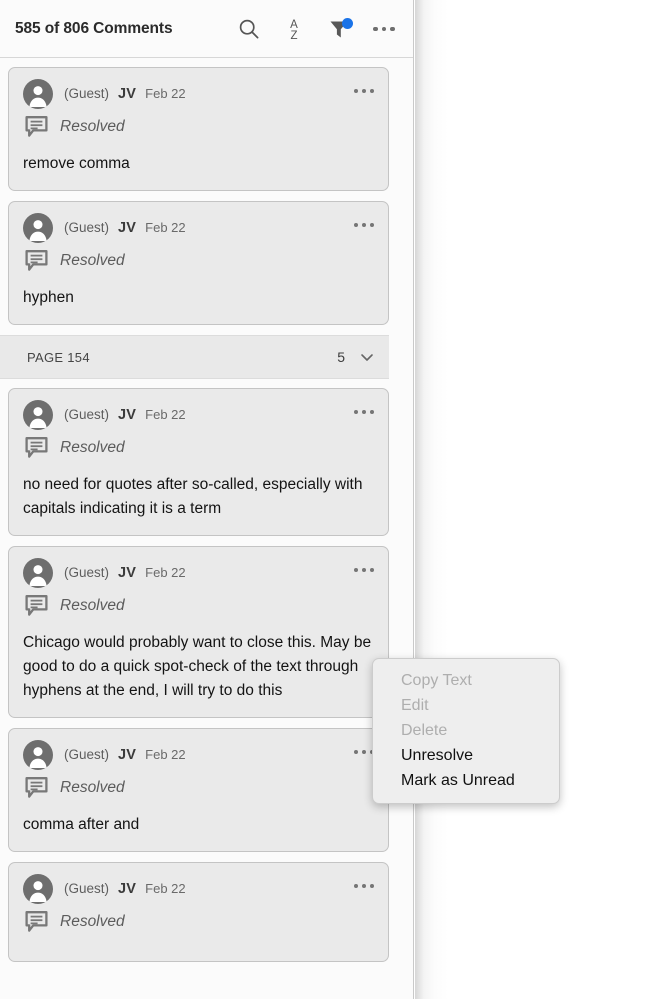  Describe the element at coordinates (316, 29) in the screenshot. I see `comments-toolbar: A Z` at that location.